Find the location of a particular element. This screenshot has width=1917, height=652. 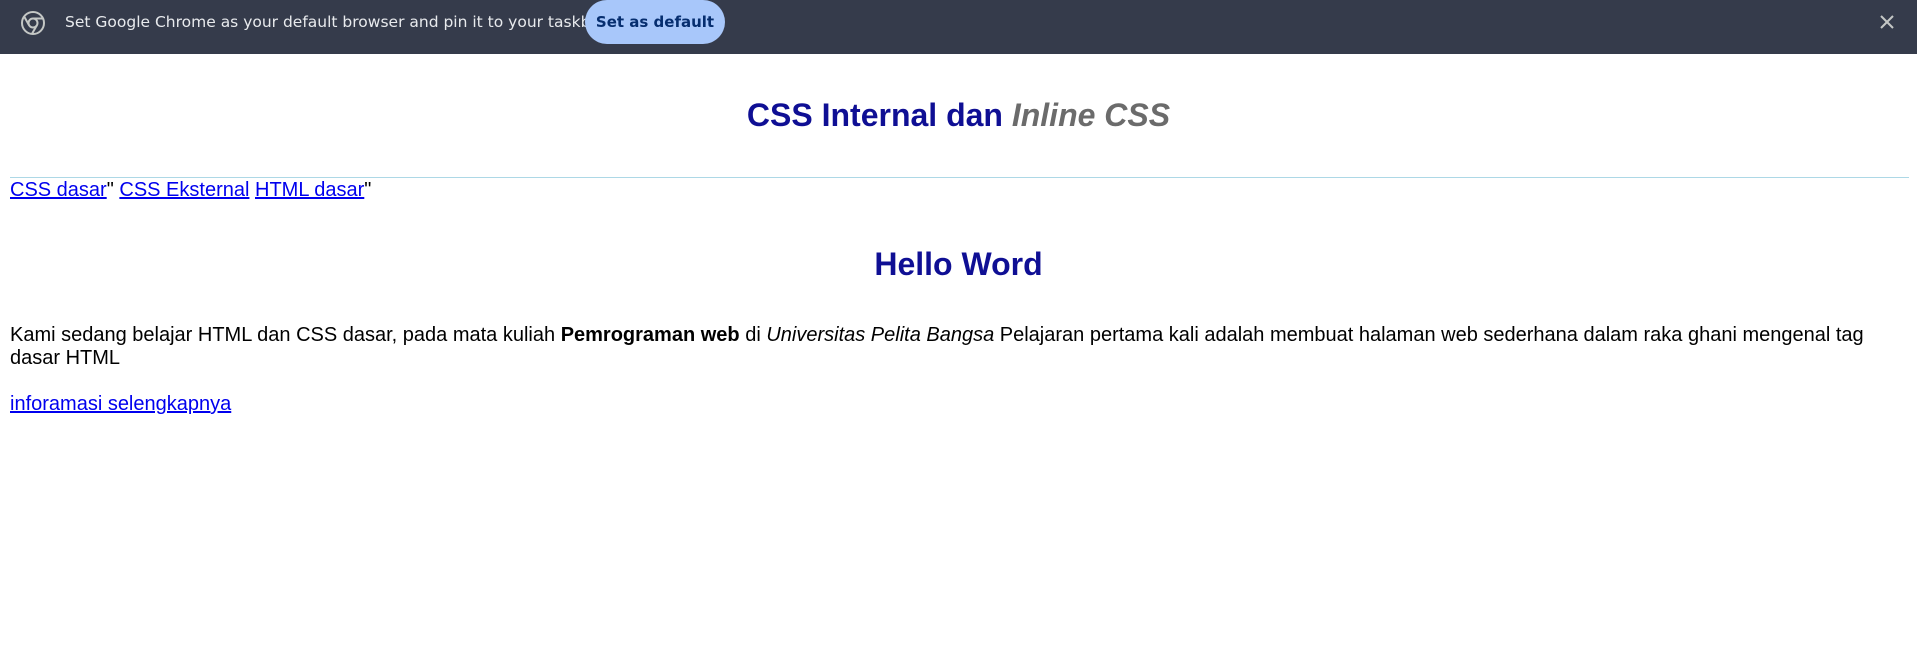

paragraph-italic: Universitas Pelita Bangsa is located at coordinates (880, 335).